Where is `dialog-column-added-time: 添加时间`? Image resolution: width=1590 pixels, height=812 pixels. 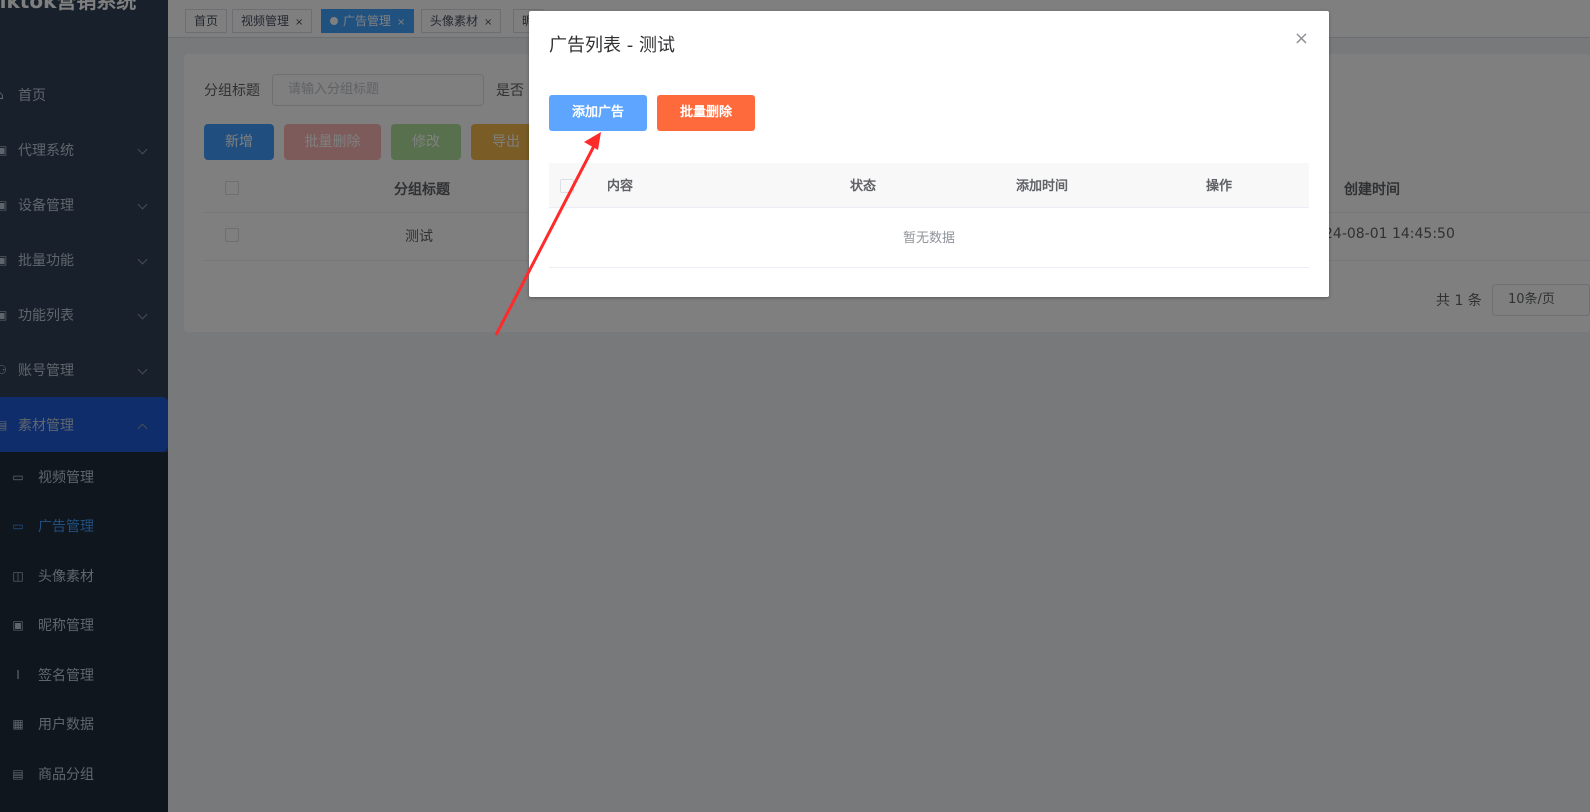
dialog-column-added-time: 添加时间 is located at coordinates (1042, 186).